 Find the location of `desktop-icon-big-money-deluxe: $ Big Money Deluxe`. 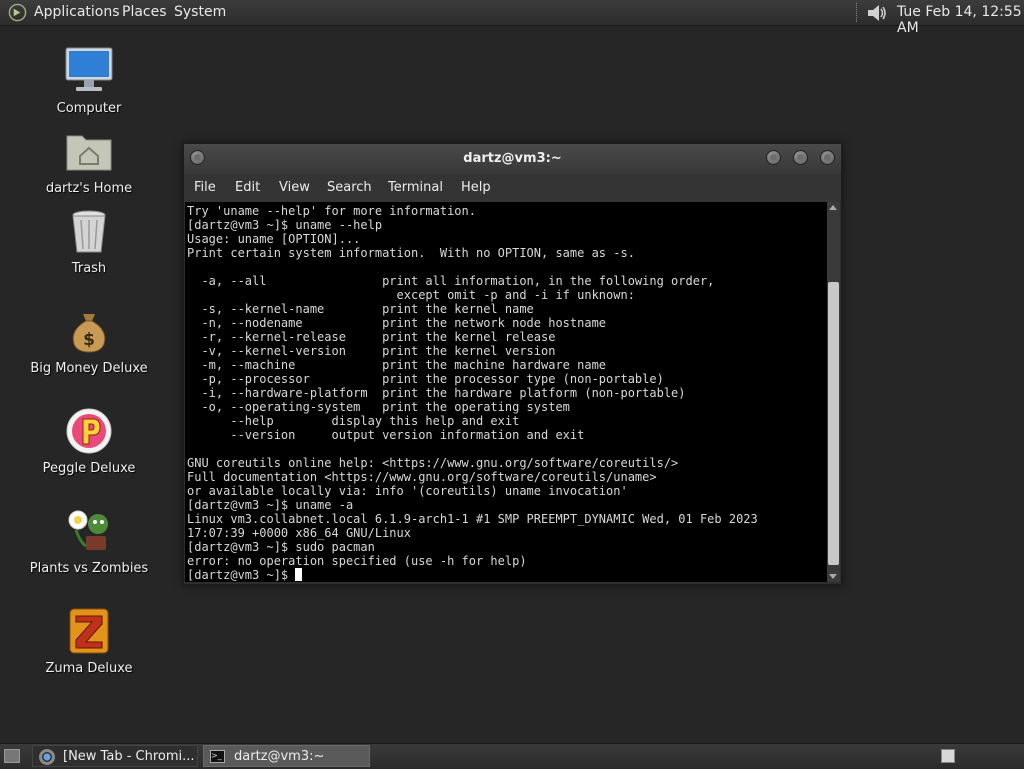

desktop-icon-big-money-deluxe: $ Big Money Deluxe is located at coordinates (89, 341).